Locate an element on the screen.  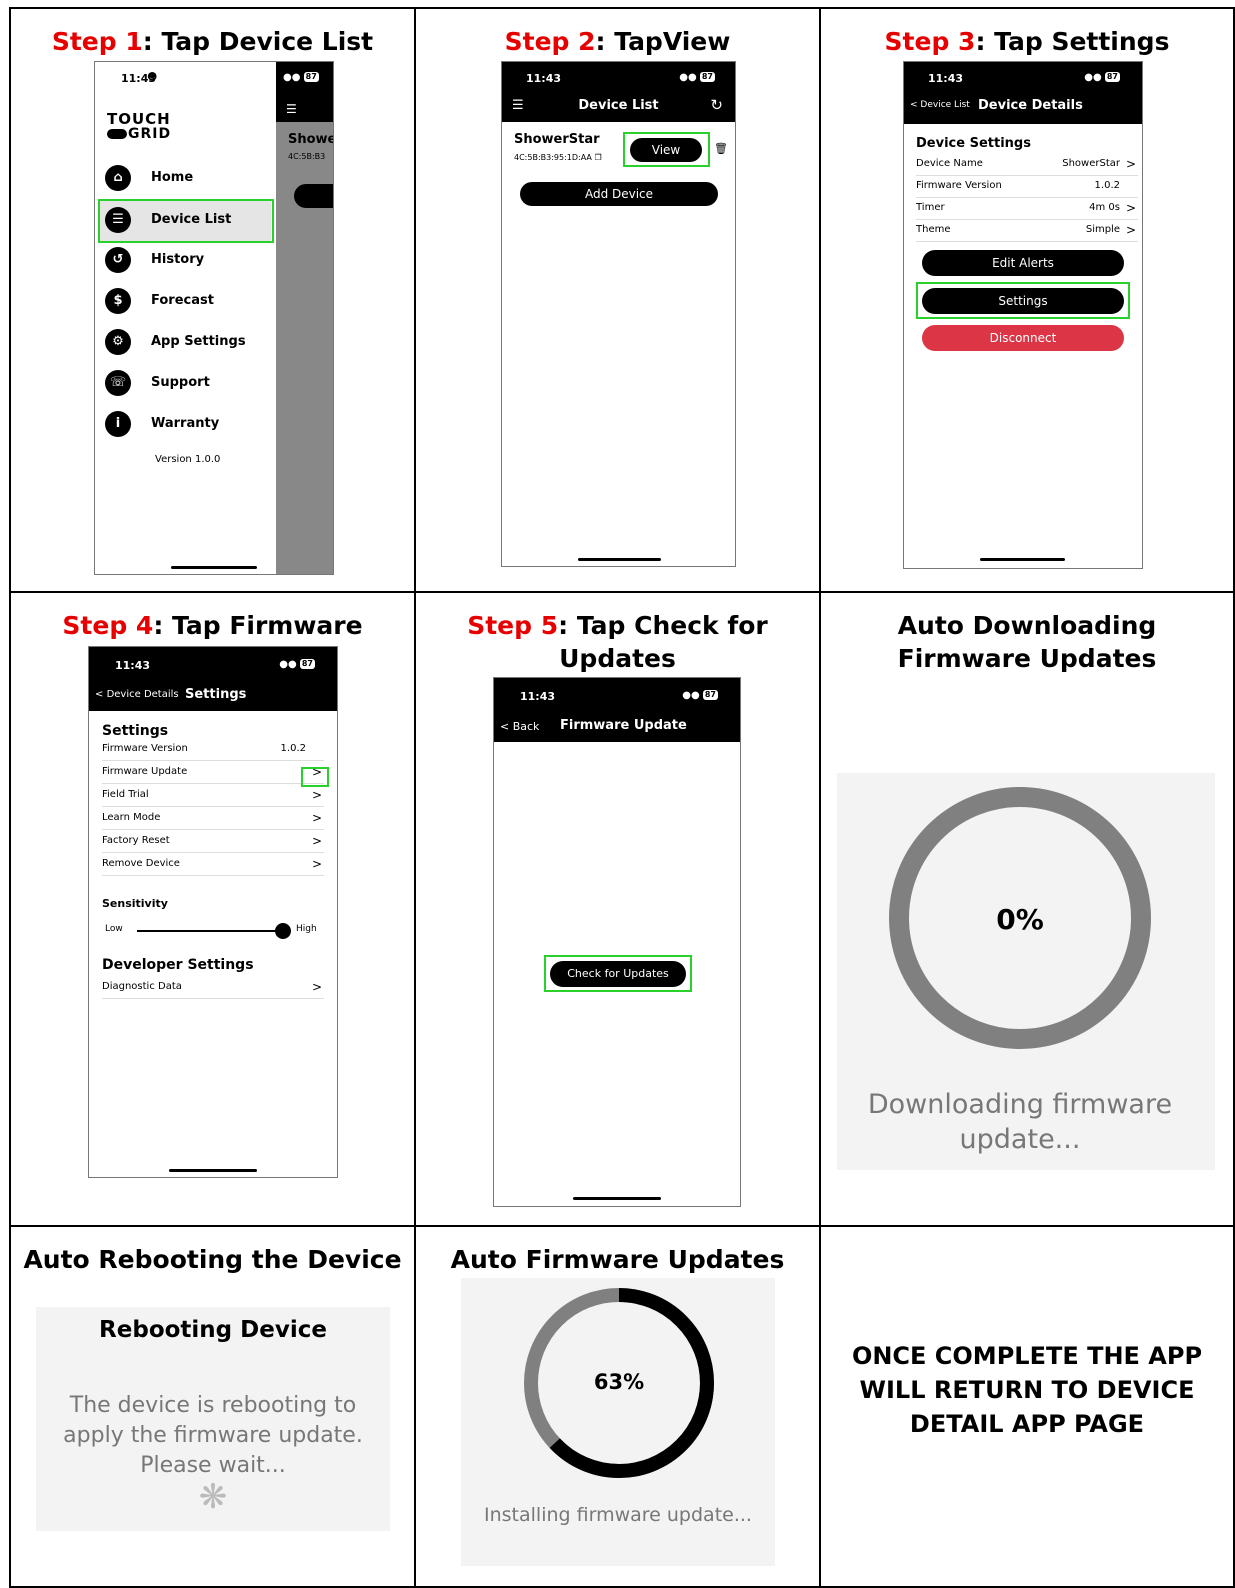
hamburger-icon: ☰ is located at coordinates (291, 109).